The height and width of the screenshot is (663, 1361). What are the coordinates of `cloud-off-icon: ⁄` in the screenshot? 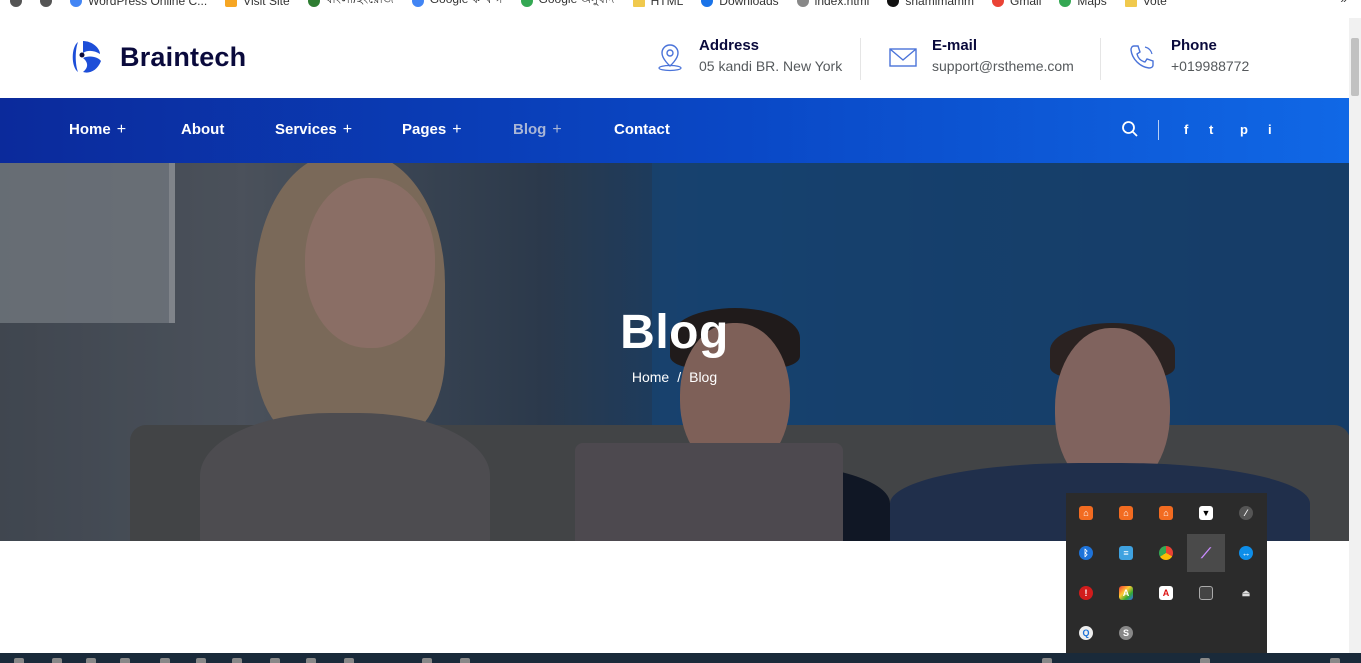 It's located at (1246, 513).